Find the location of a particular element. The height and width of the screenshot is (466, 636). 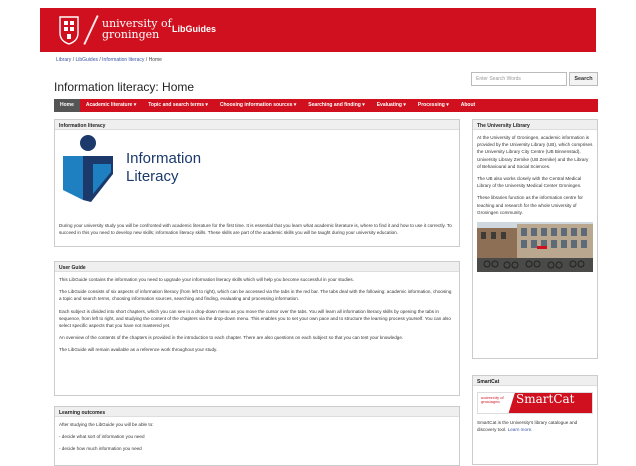

library-building-photo is located at coordinates (535, 247).